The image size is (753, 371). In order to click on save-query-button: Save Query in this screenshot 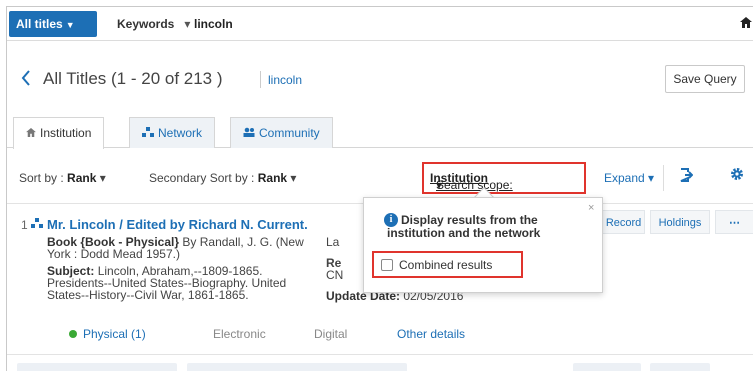, I will do `click(705, 79)`.